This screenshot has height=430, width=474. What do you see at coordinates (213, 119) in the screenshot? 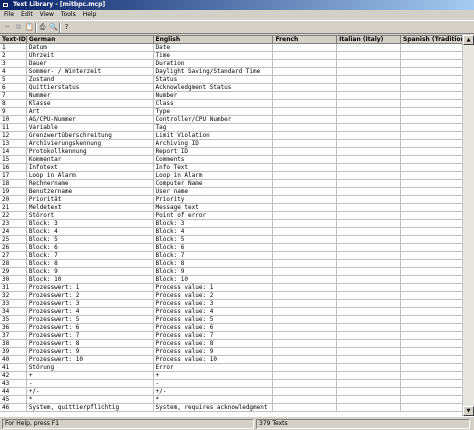
I see `text-cell: Controller/CPU Number` at bounding box center [213, 119].